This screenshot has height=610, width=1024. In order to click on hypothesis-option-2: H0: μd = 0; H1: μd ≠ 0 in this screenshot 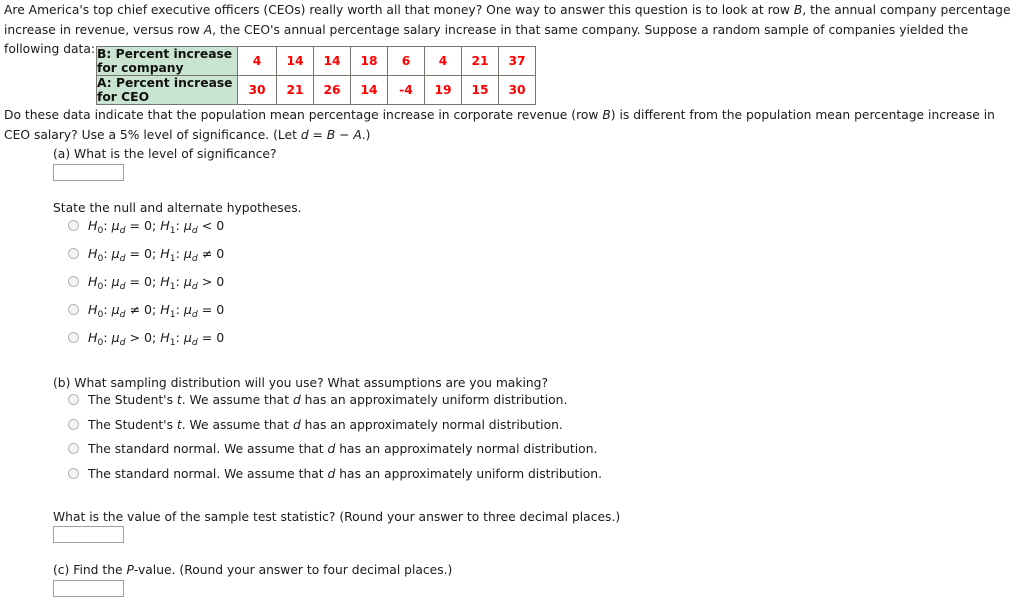, I will do `click(146, 255)`.